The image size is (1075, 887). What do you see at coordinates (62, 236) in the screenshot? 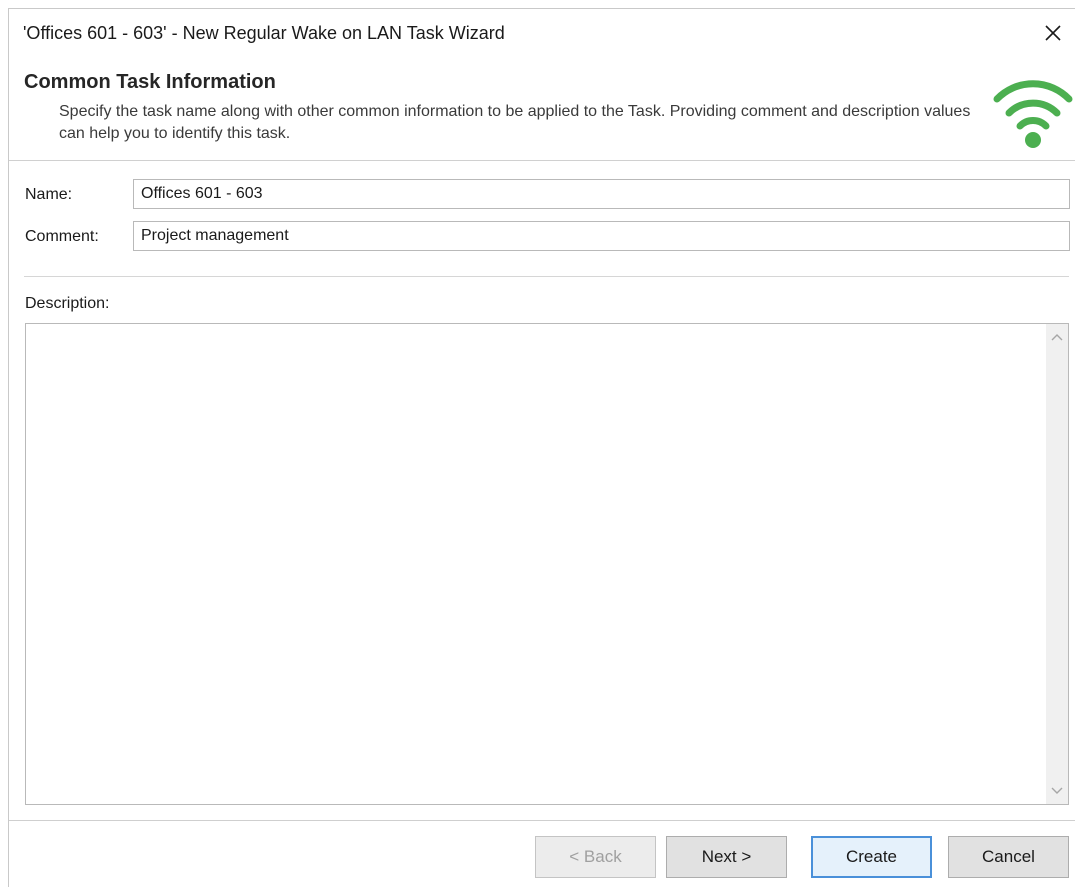
I see `comment-label: Comment:` at bounding box center [62, 236].